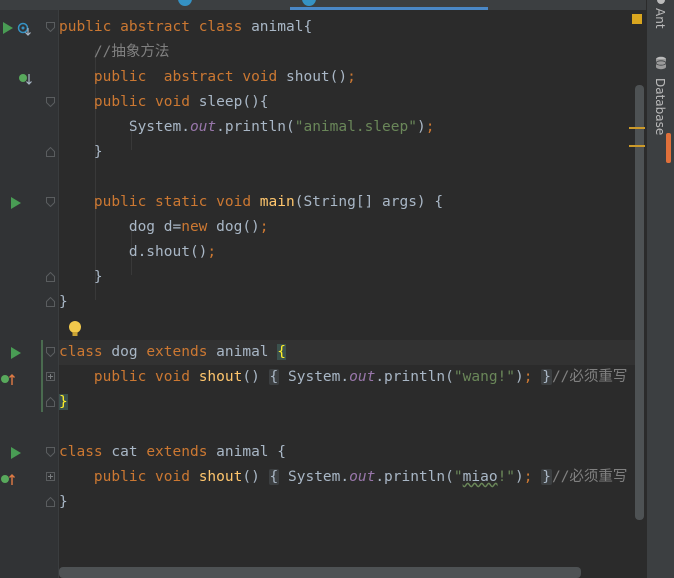 This screenshot has height=578, width=674. What do you see at coordinates (660, 106) in the screenshot?
I see `database-tool-button: Database` at bounding box center [660, 106].